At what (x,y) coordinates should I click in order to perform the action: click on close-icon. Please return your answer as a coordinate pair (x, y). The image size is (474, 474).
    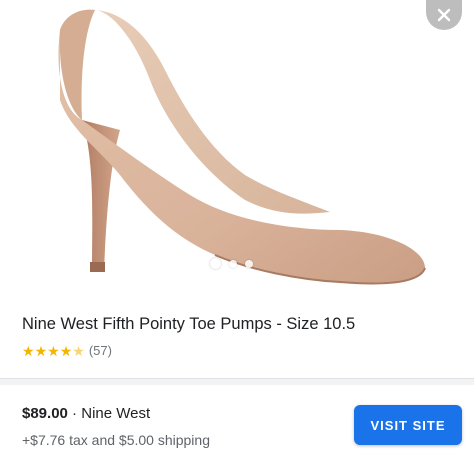
    Looking at the image, I should click on (444, 15).